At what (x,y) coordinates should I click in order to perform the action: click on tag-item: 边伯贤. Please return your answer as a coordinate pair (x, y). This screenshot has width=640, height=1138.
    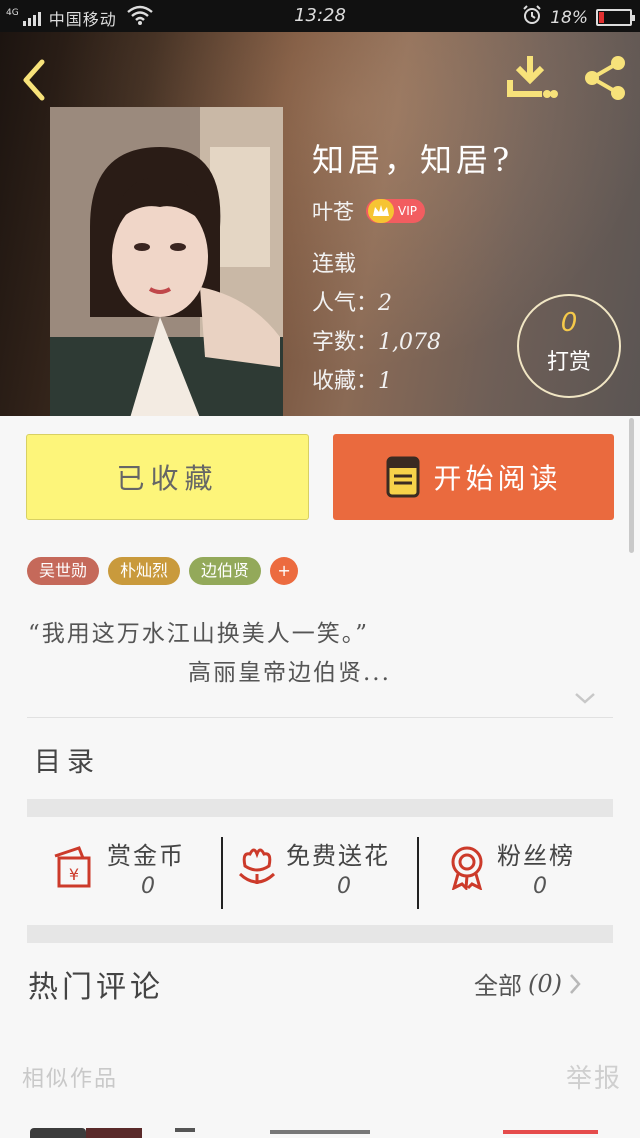
    Looking at the image, I should click on (225, 571).